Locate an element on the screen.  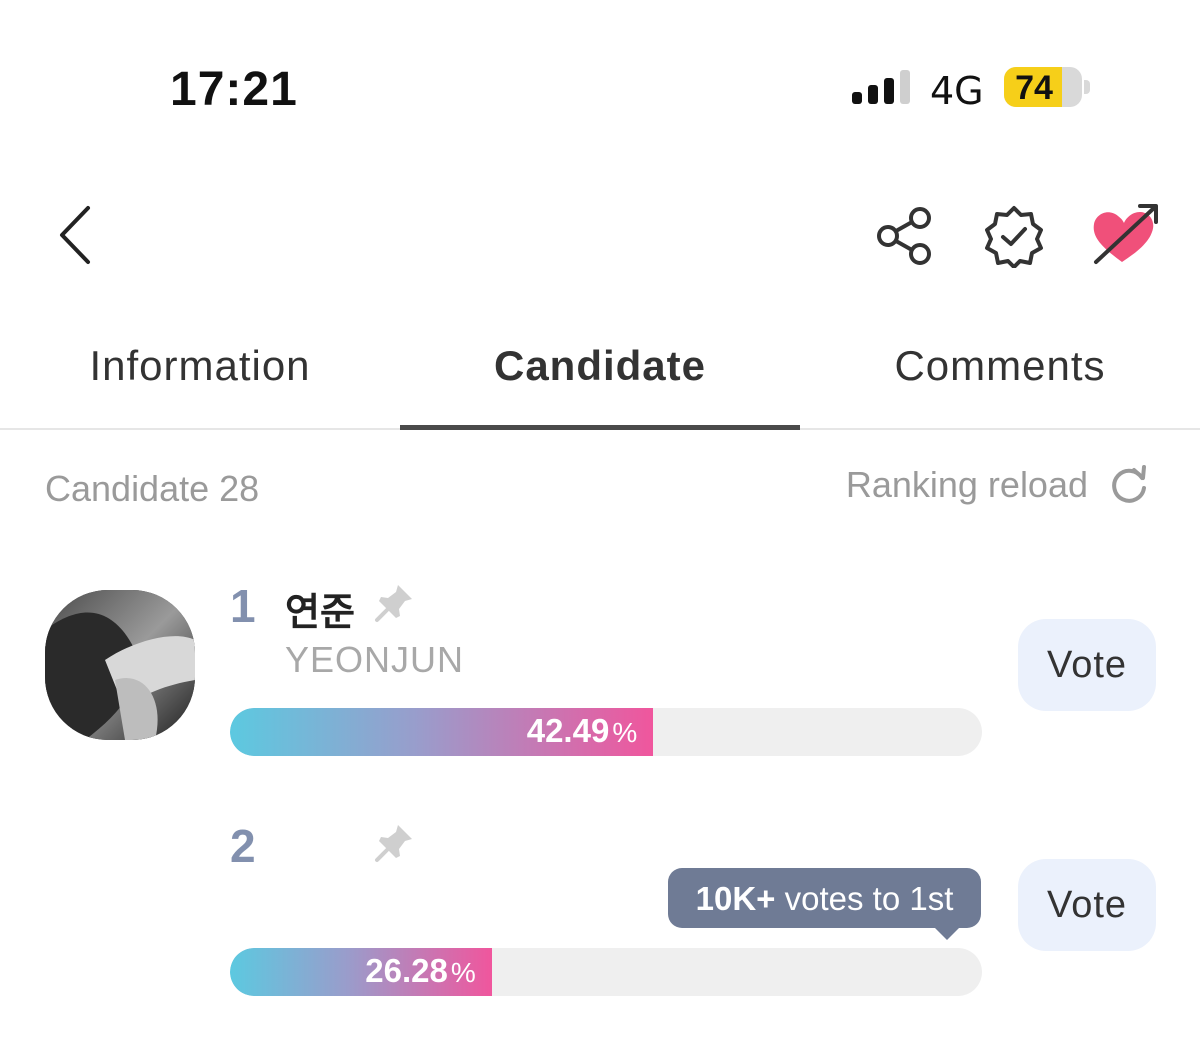
rank-number: 1 is located at coordinates (243, 606).